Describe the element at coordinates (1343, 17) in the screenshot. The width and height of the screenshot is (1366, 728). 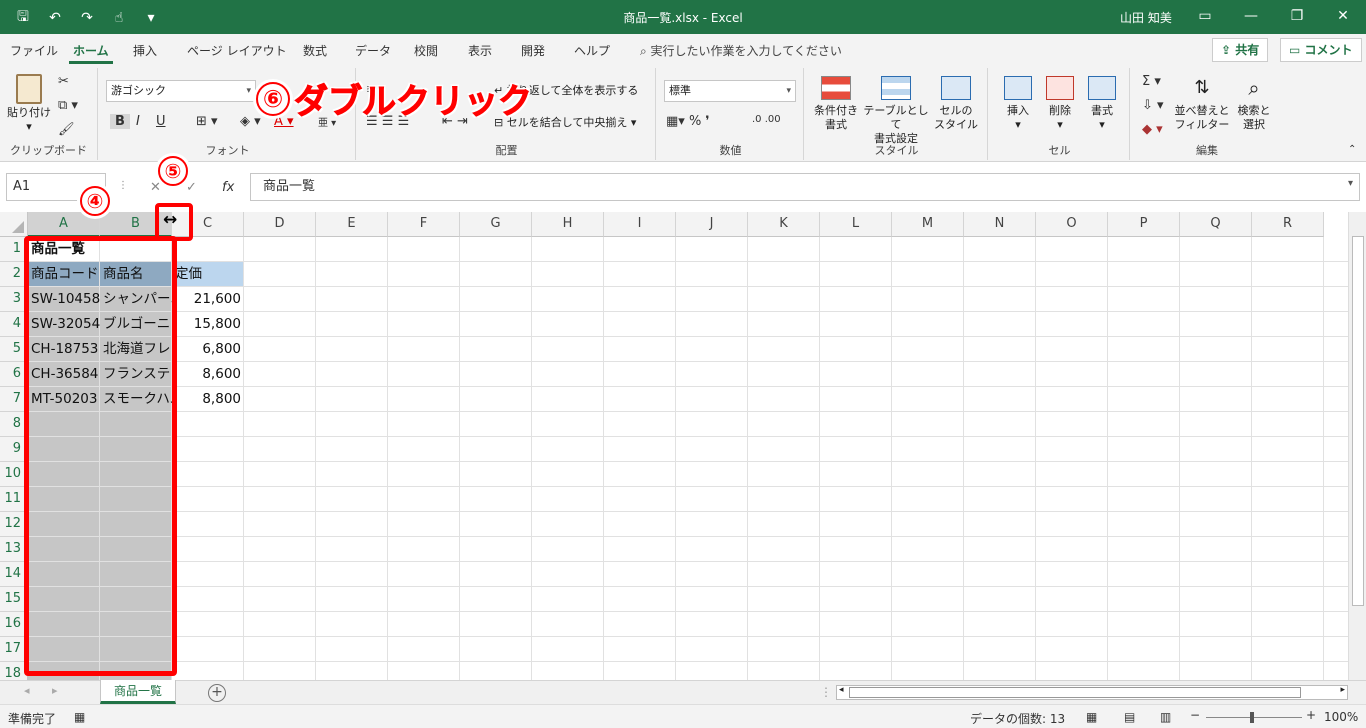
I see `close-icon: ✕` at that location.